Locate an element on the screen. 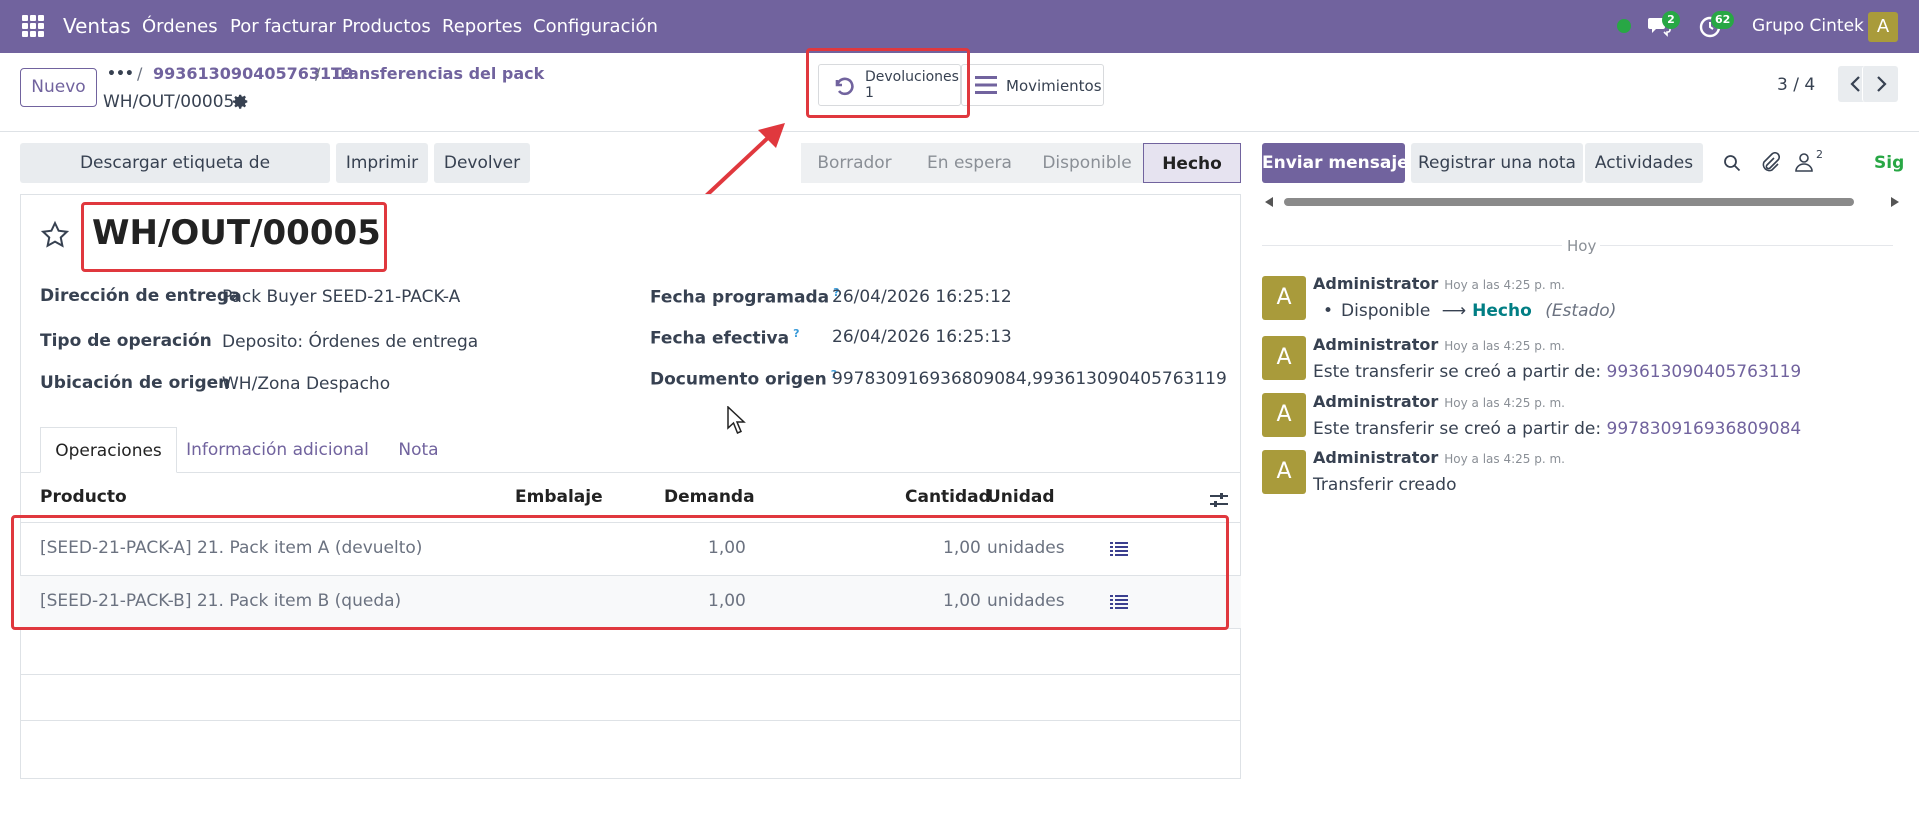 The height and width of the screenshot is (830, 1919). menu-por-facturar: Por facturar is located at coordinates (283, 26).